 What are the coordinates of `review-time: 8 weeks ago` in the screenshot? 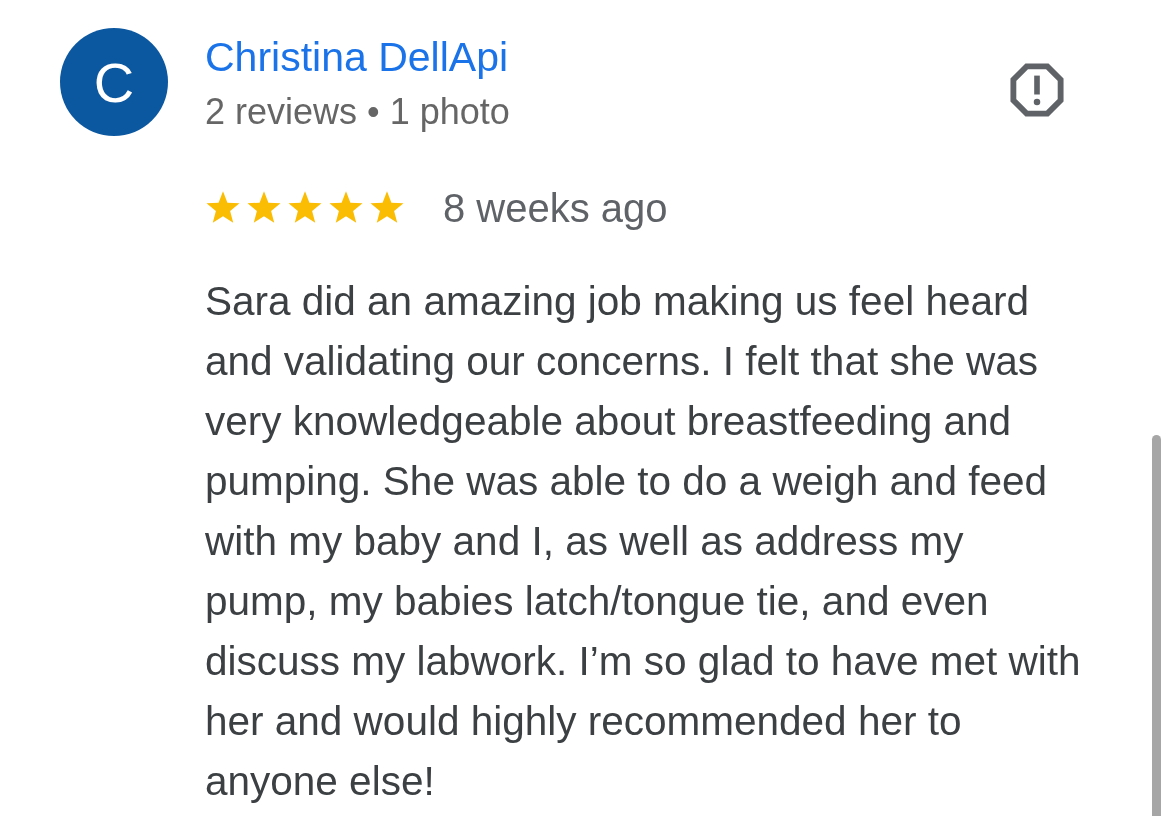 It's located at (555, 208).